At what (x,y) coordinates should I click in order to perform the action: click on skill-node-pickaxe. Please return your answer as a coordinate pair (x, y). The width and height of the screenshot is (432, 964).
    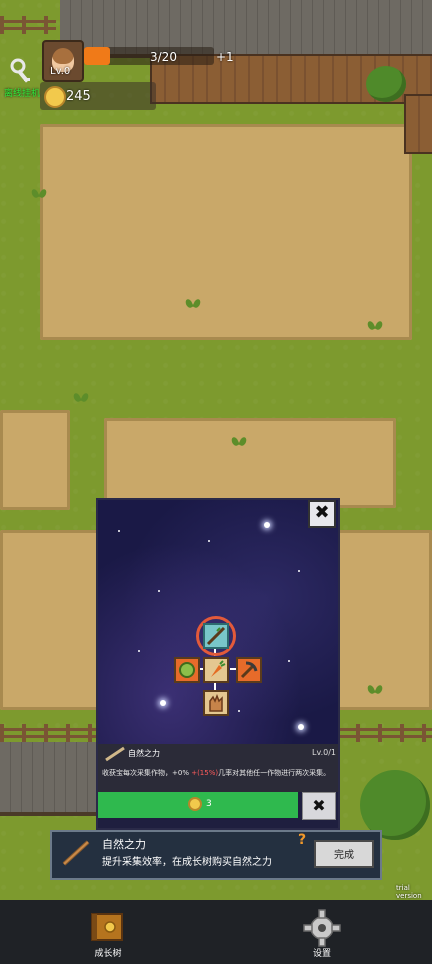
    Looking at the image, I should click on (249, 670).